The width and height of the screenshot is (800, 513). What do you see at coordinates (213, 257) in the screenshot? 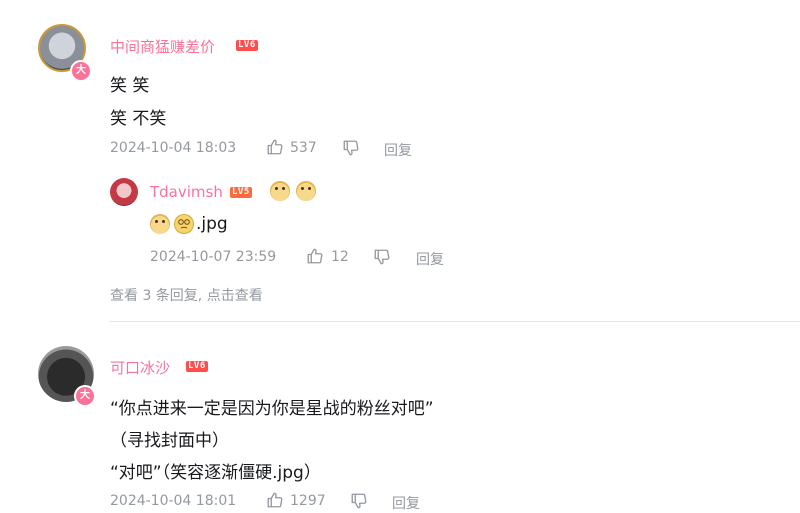
I see `timestamp: 2024-10-07 23:59` at bounding box center [213, 257].